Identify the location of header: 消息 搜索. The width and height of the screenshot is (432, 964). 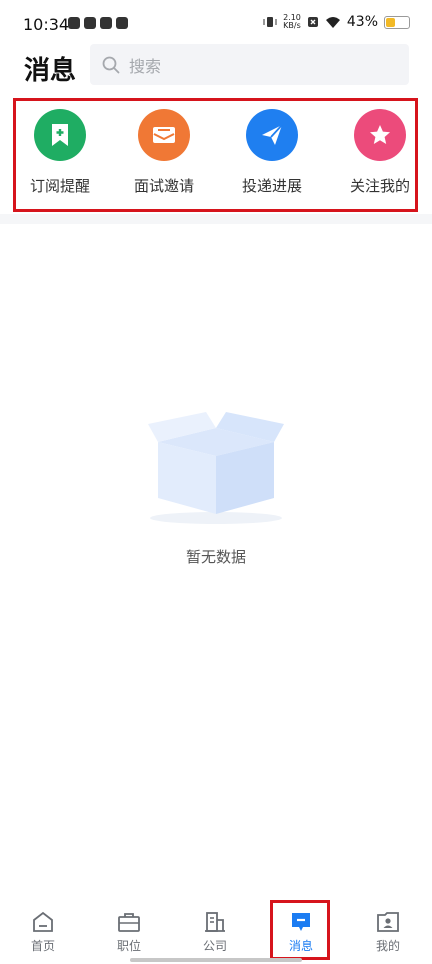
(216, 66).